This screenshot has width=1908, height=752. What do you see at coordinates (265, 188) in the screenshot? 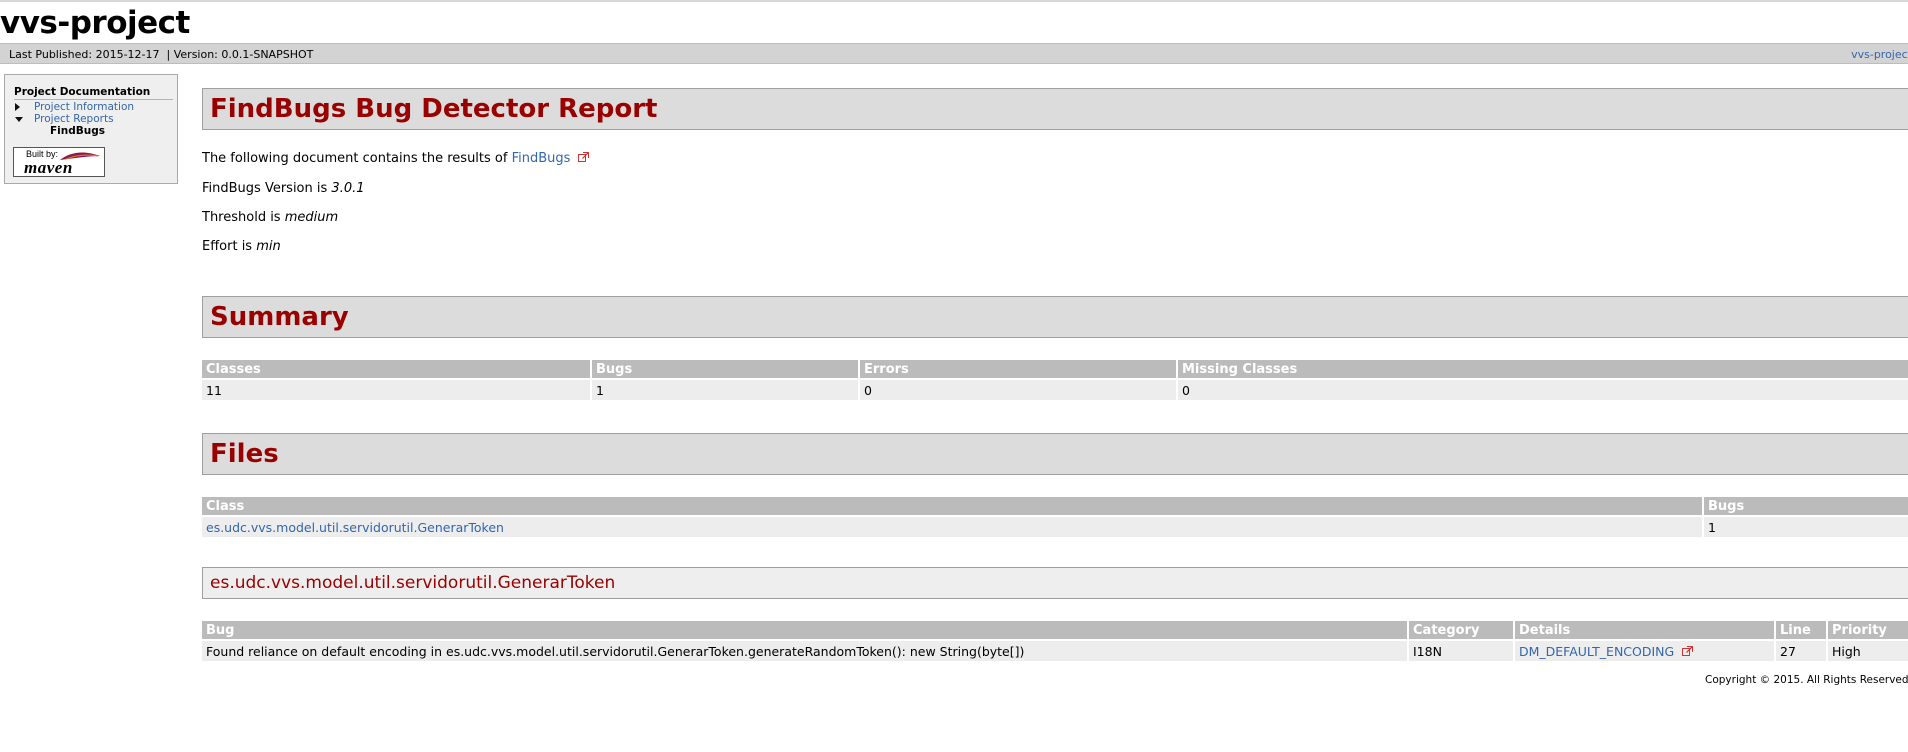
I see `version-text: FindBugs Version is` at bounding box center [265, 188].